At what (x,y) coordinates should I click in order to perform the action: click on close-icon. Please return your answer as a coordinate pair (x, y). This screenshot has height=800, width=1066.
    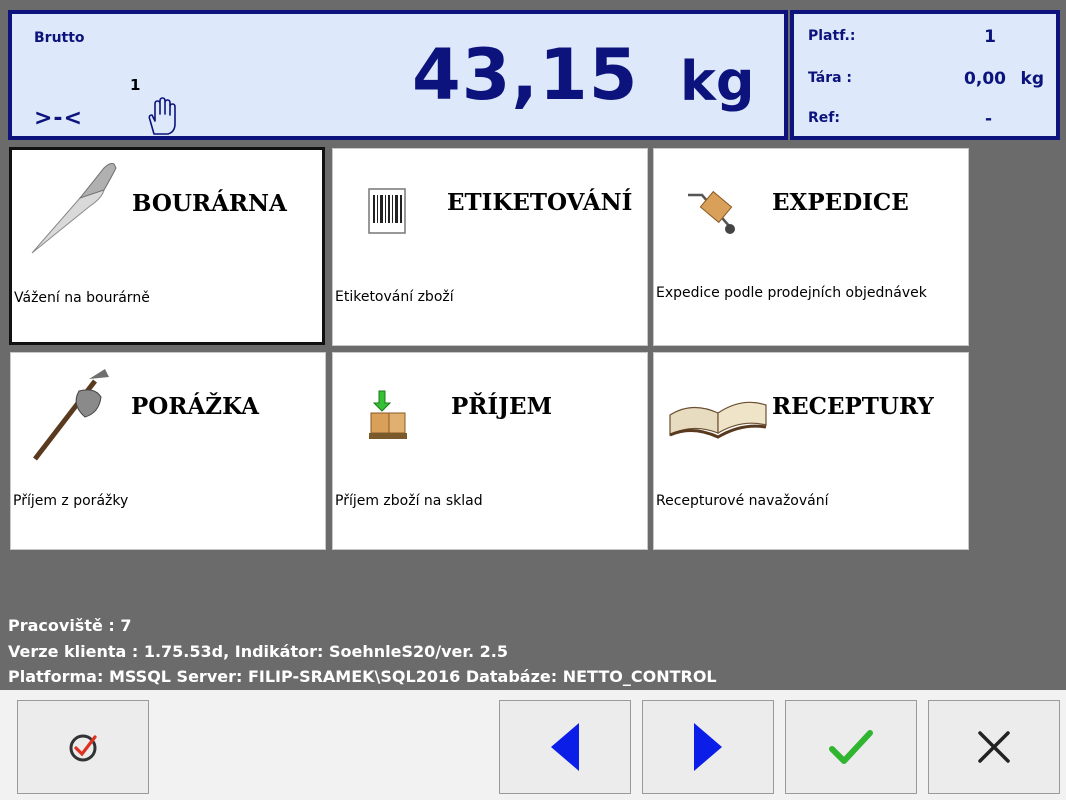
    Looking at the image, I should click on (994, 747).